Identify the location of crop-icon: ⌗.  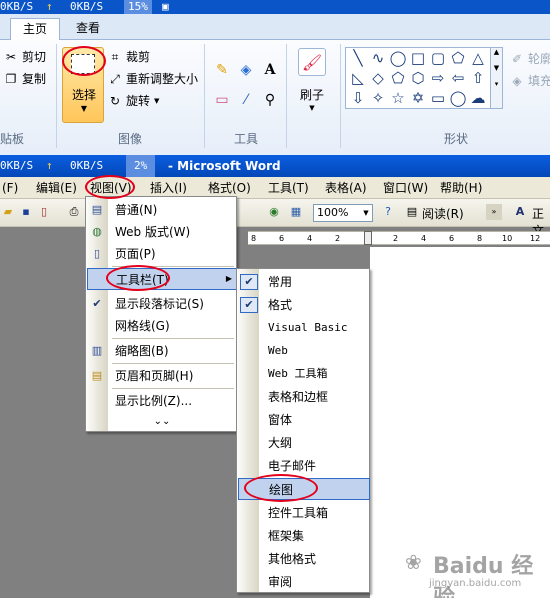
(115, 56).